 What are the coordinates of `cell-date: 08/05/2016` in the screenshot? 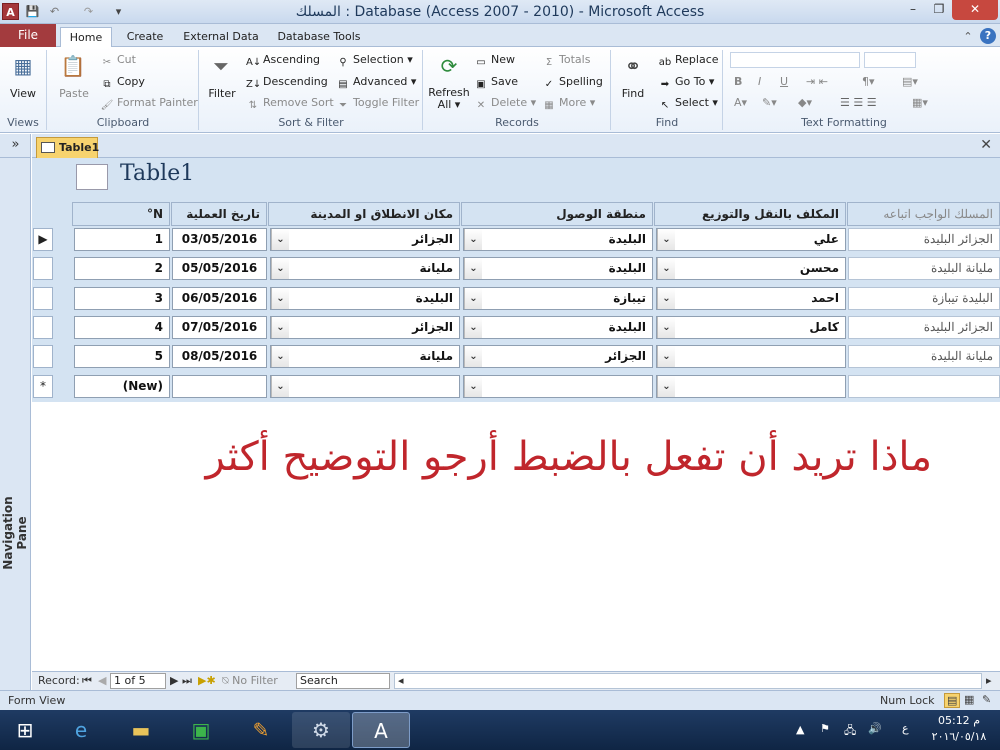 It's located at (219, 356).